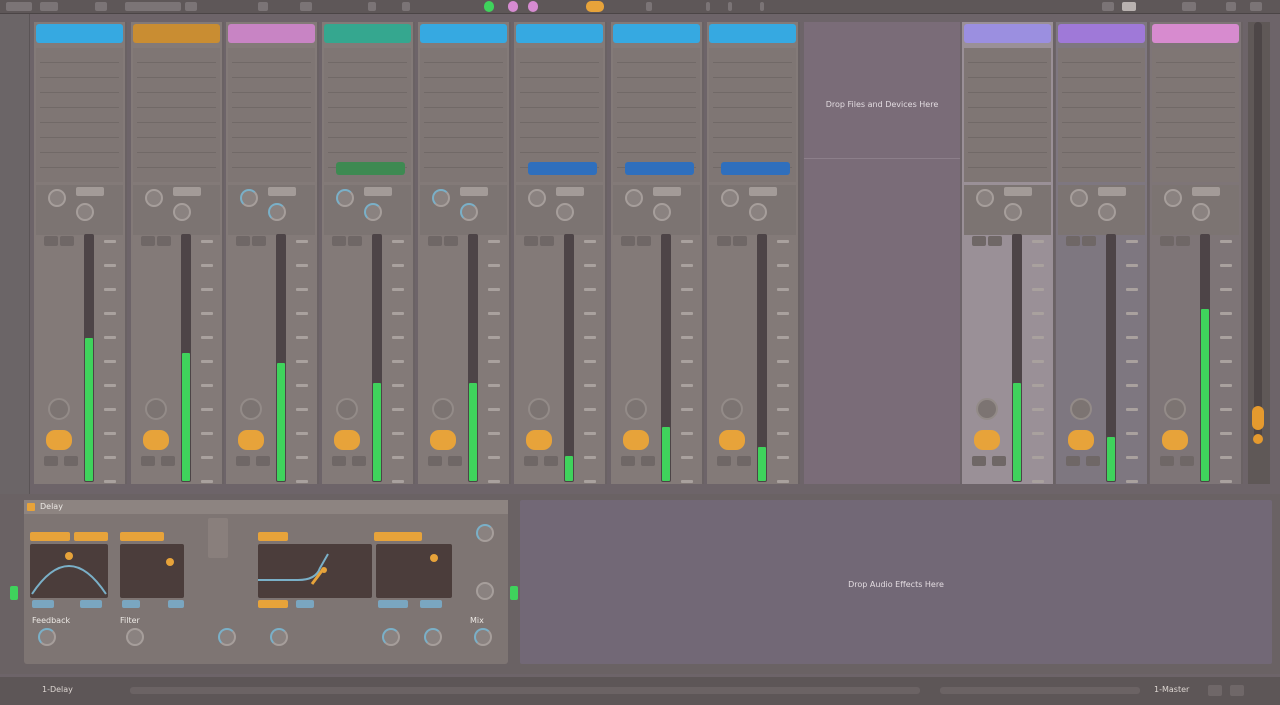 This screenshot has height=705, width=1280. I want to click on filter-freq-knob, so click(279, 637).